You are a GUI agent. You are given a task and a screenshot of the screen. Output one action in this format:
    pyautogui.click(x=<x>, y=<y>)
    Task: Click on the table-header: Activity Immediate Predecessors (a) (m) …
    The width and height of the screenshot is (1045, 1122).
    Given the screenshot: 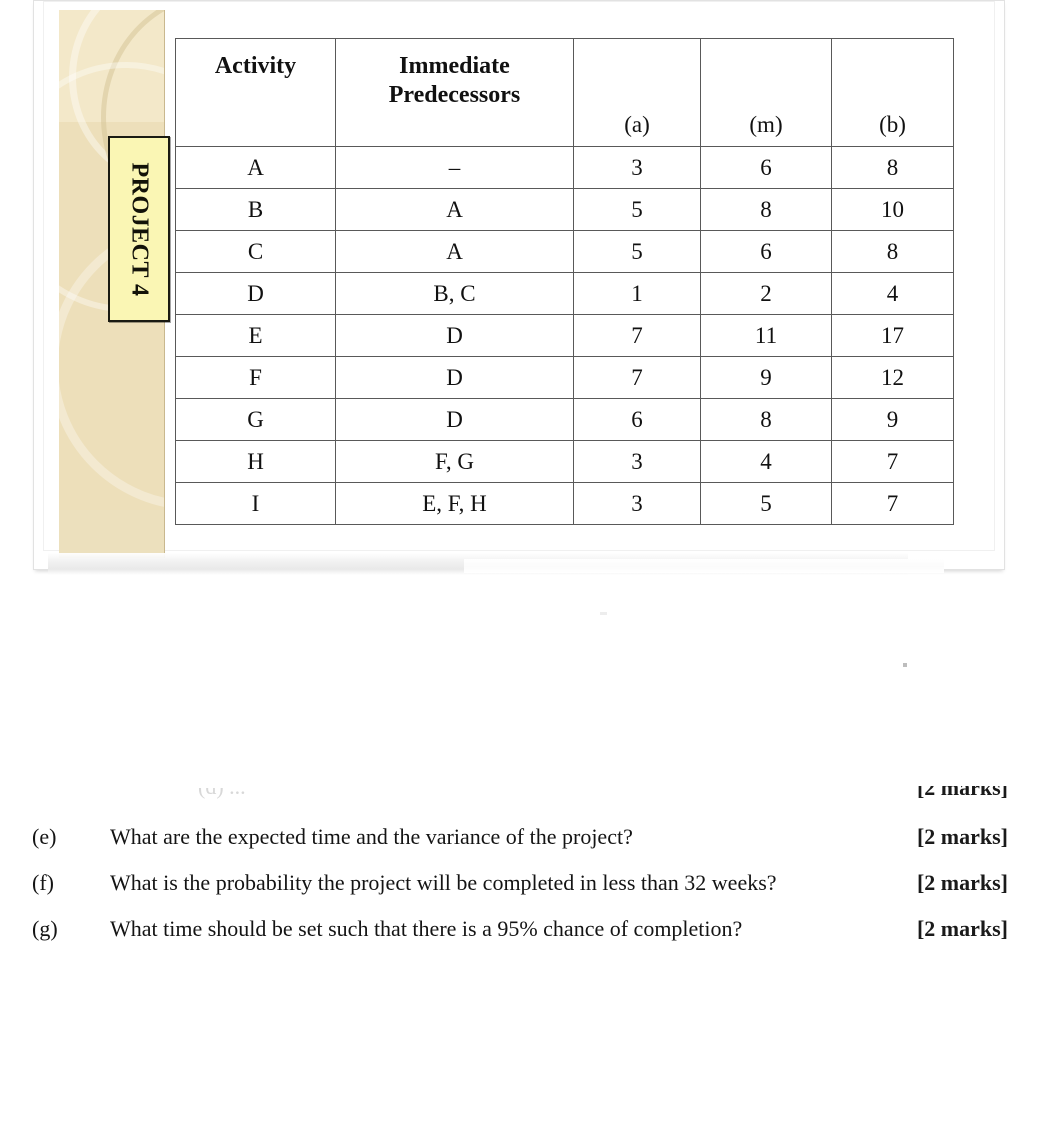 What is the action you would take?
    pyautogui.click(x=564, y=92)
    